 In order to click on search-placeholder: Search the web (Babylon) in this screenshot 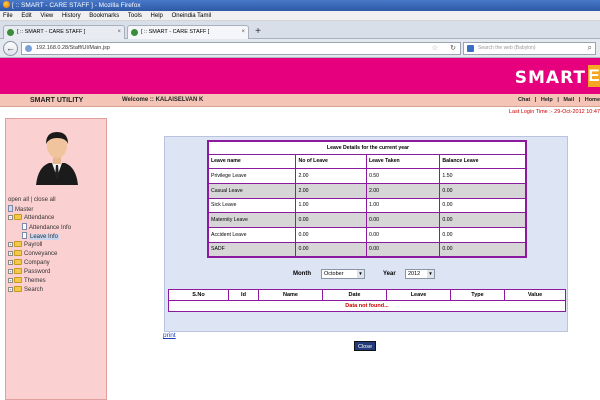, I will do `click(507, 48)`.